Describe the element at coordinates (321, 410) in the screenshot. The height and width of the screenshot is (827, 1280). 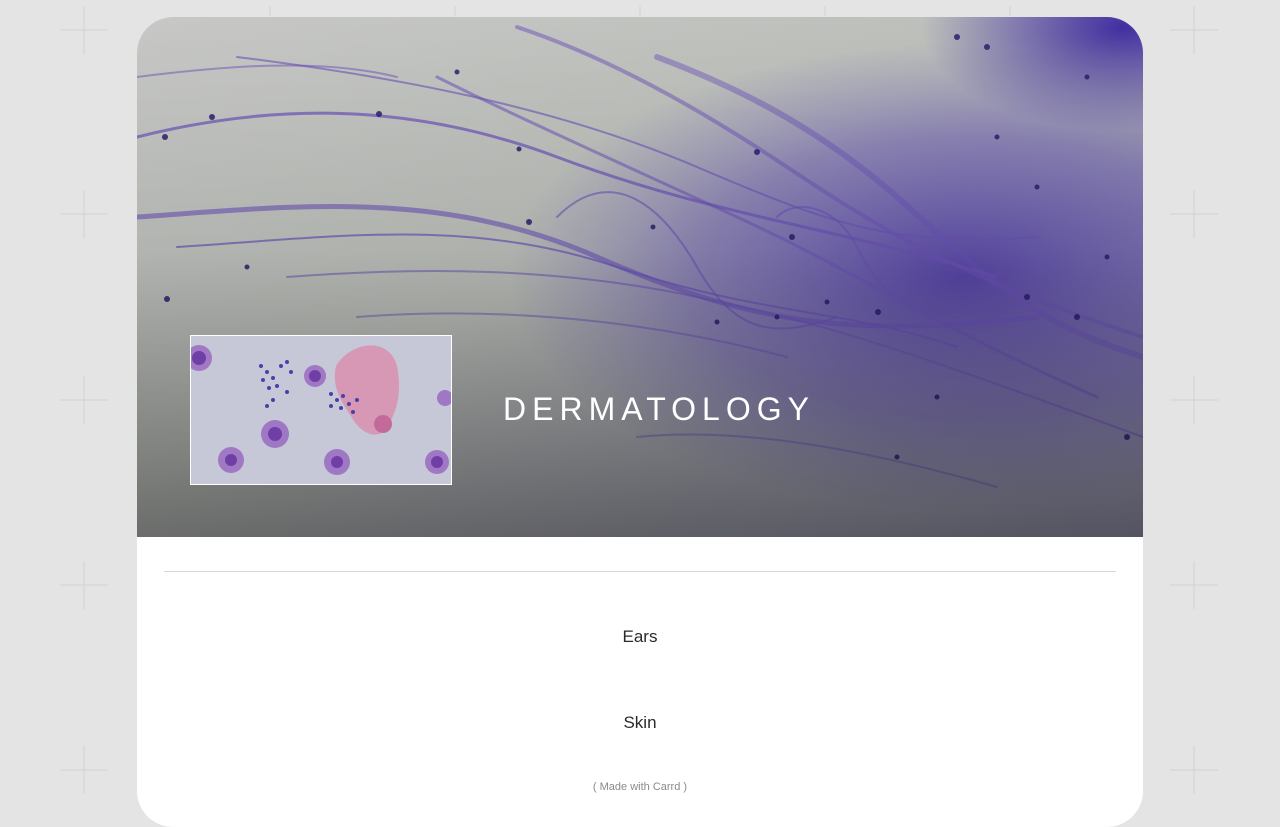
I see `cytology-thumbnail-image` at that location.